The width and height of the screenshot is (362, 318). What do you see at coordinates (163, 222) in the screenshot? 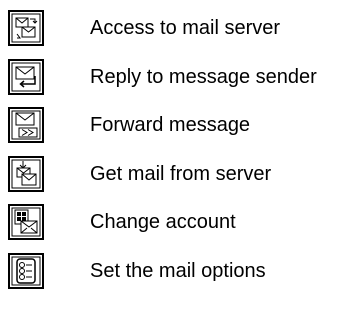
I see `legend-label: Change account` at bounding box center [163, 222].